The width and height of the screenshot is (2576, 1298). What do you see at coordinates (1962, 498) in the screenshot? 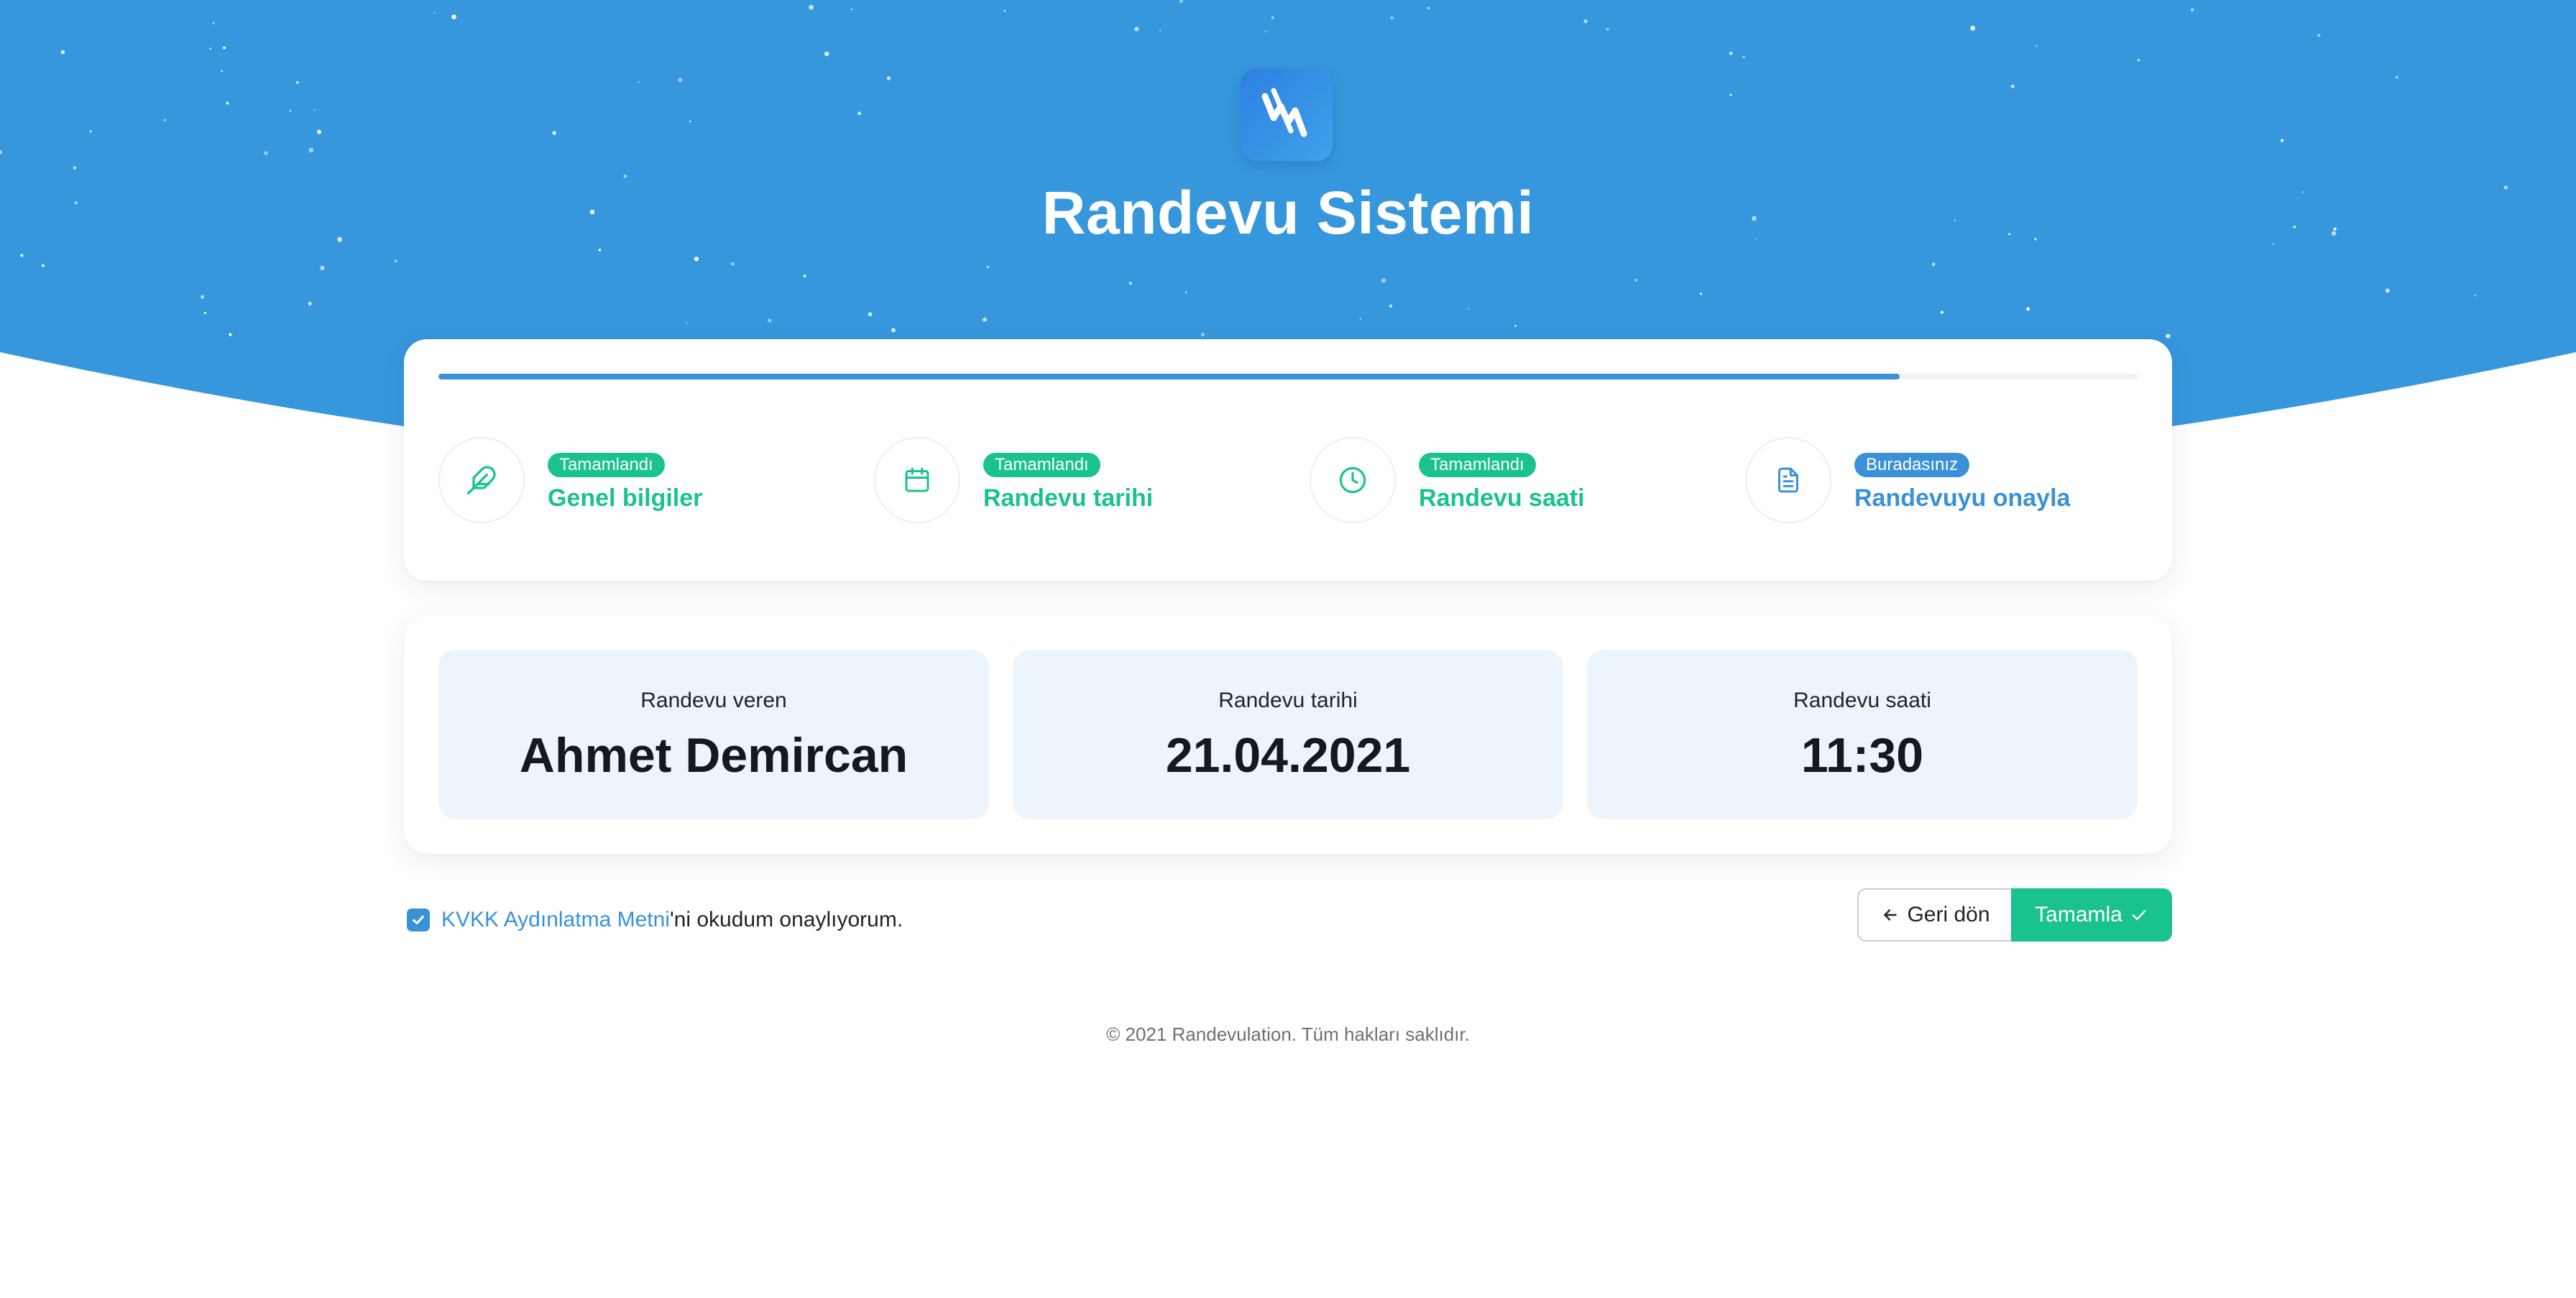
I see `step-label: Randevuyu onayla` at bounding box center [1962, 498].